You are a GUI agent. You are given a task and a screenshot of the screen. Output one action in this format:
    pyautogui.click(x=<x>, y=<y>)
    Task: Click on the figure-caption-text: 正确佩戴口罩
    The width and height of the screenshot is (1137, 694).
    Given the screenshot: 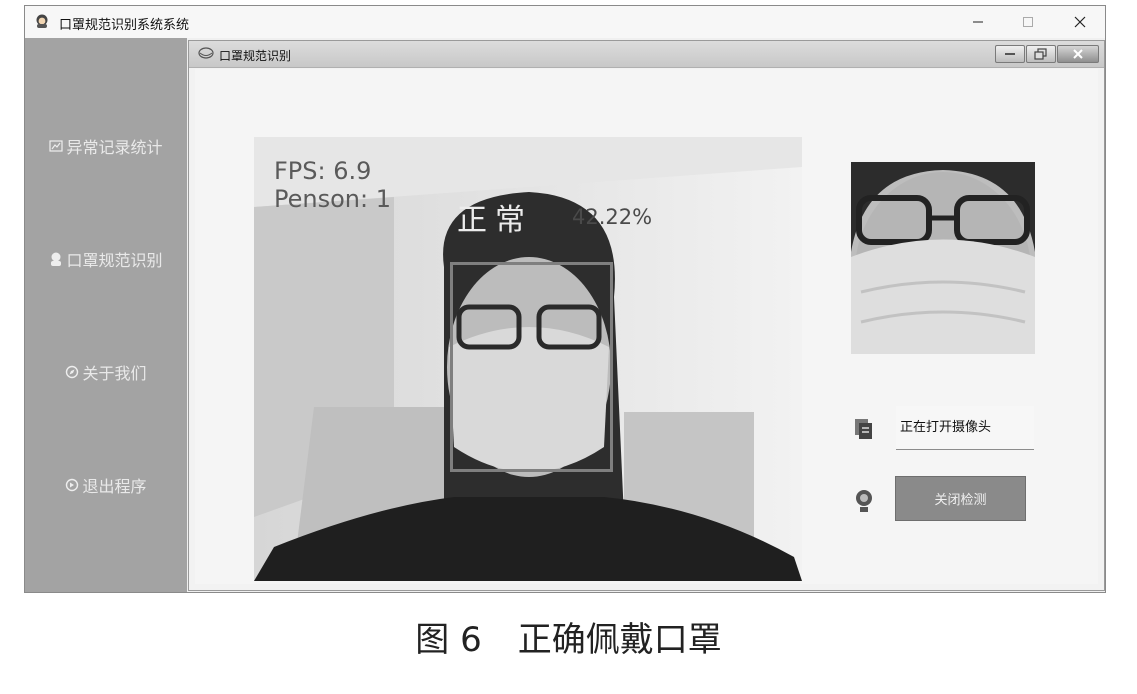 What is the action you would take?
    pyautogui.click(x=619, y=640)
    